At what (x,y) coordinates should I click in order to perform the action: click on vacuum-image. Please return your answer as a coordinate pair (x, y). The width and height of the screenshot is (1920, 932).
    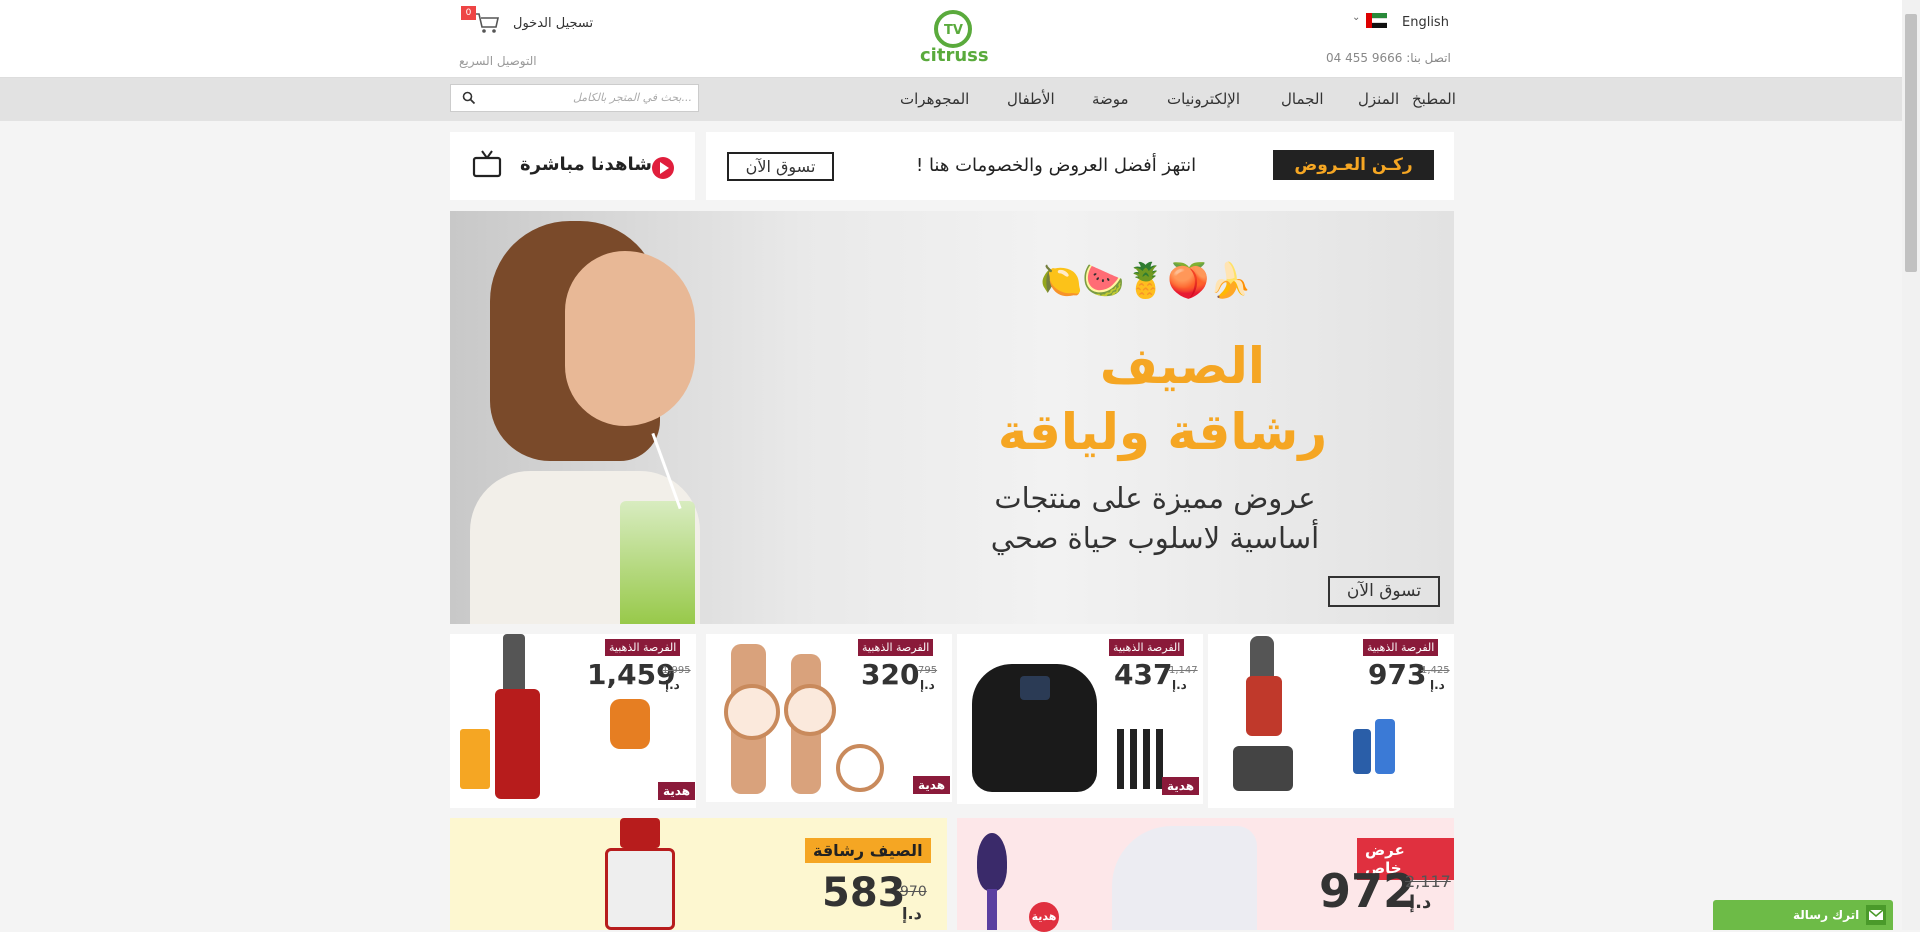
    Looking at the image, I should click on (1263, 718).